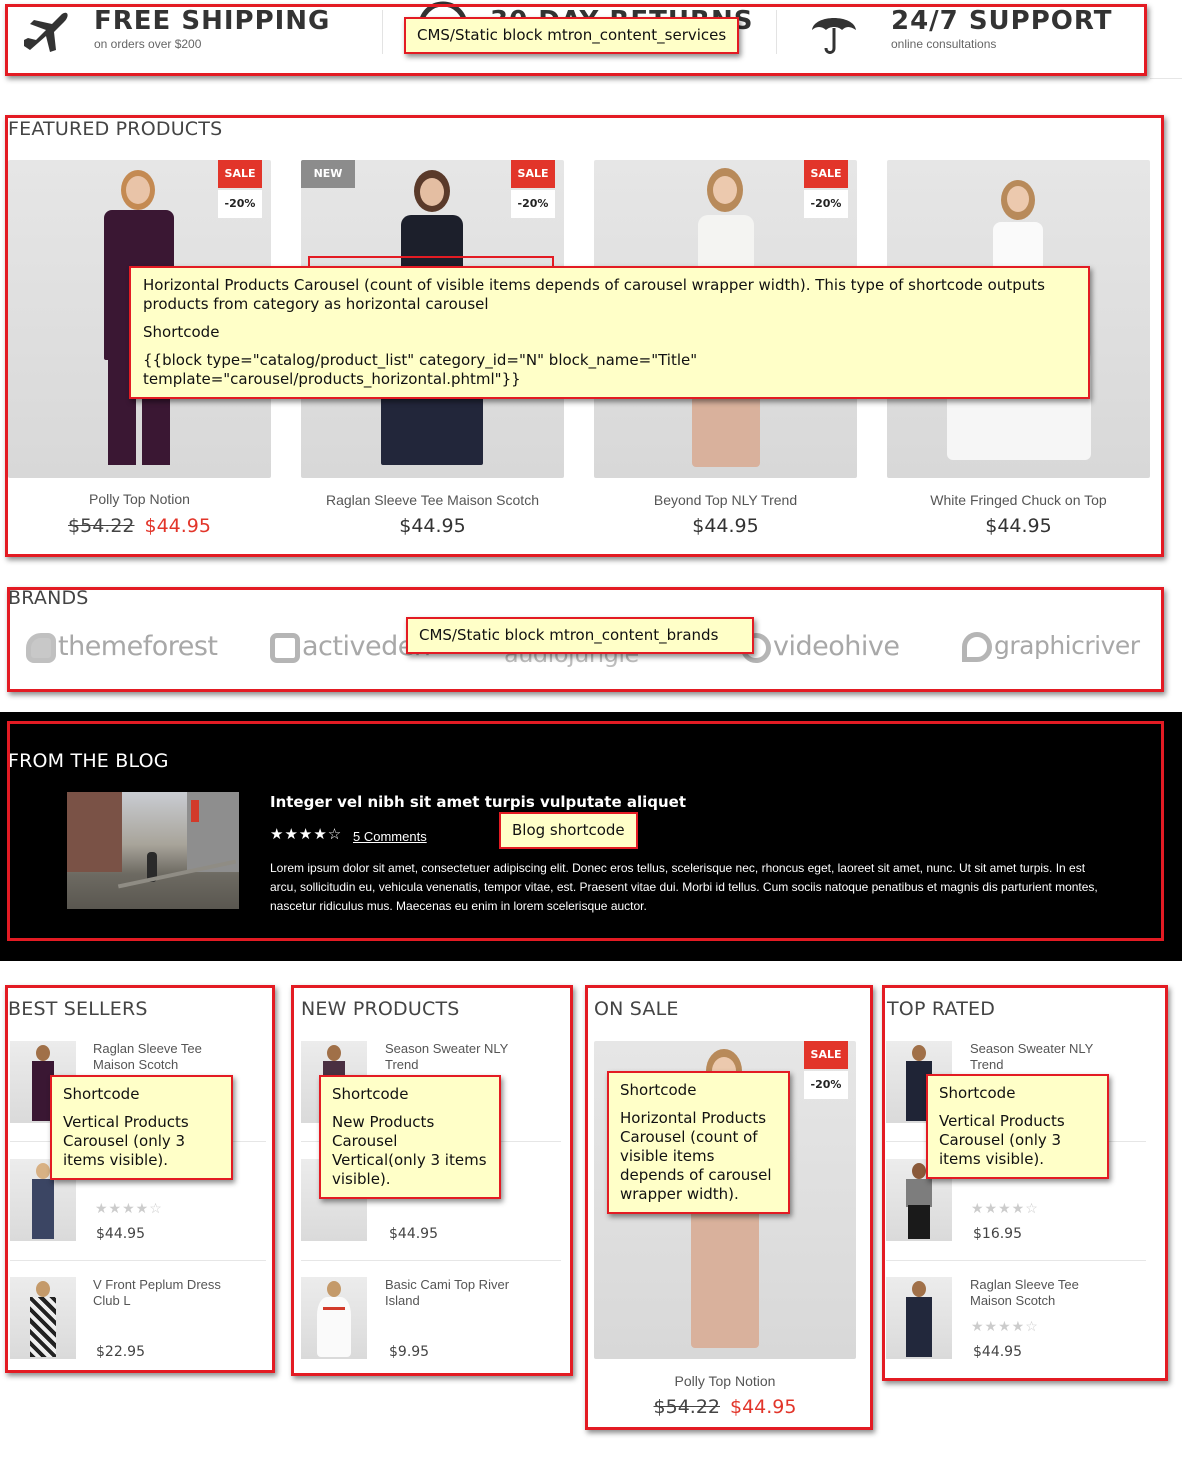 The image size is (1182, 1457). Describe the element at coordinates (568, 830) in the screenshot. I see `blog-note: Blog shortcode` at that location.